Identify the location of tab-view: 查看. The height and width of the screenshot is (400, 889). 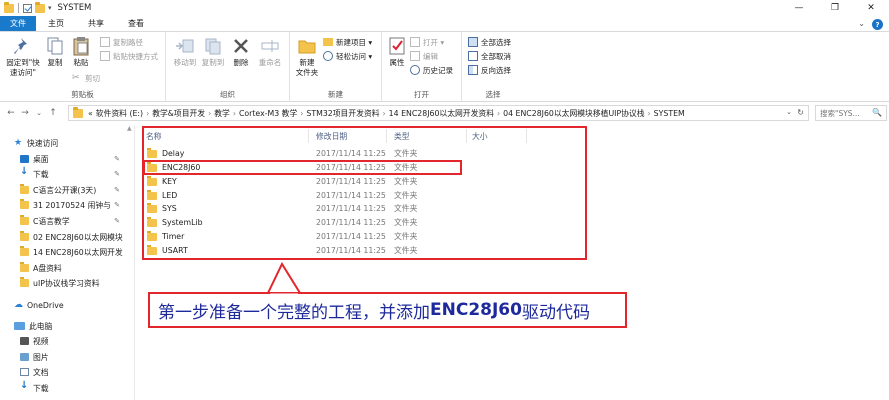
(136, 23).